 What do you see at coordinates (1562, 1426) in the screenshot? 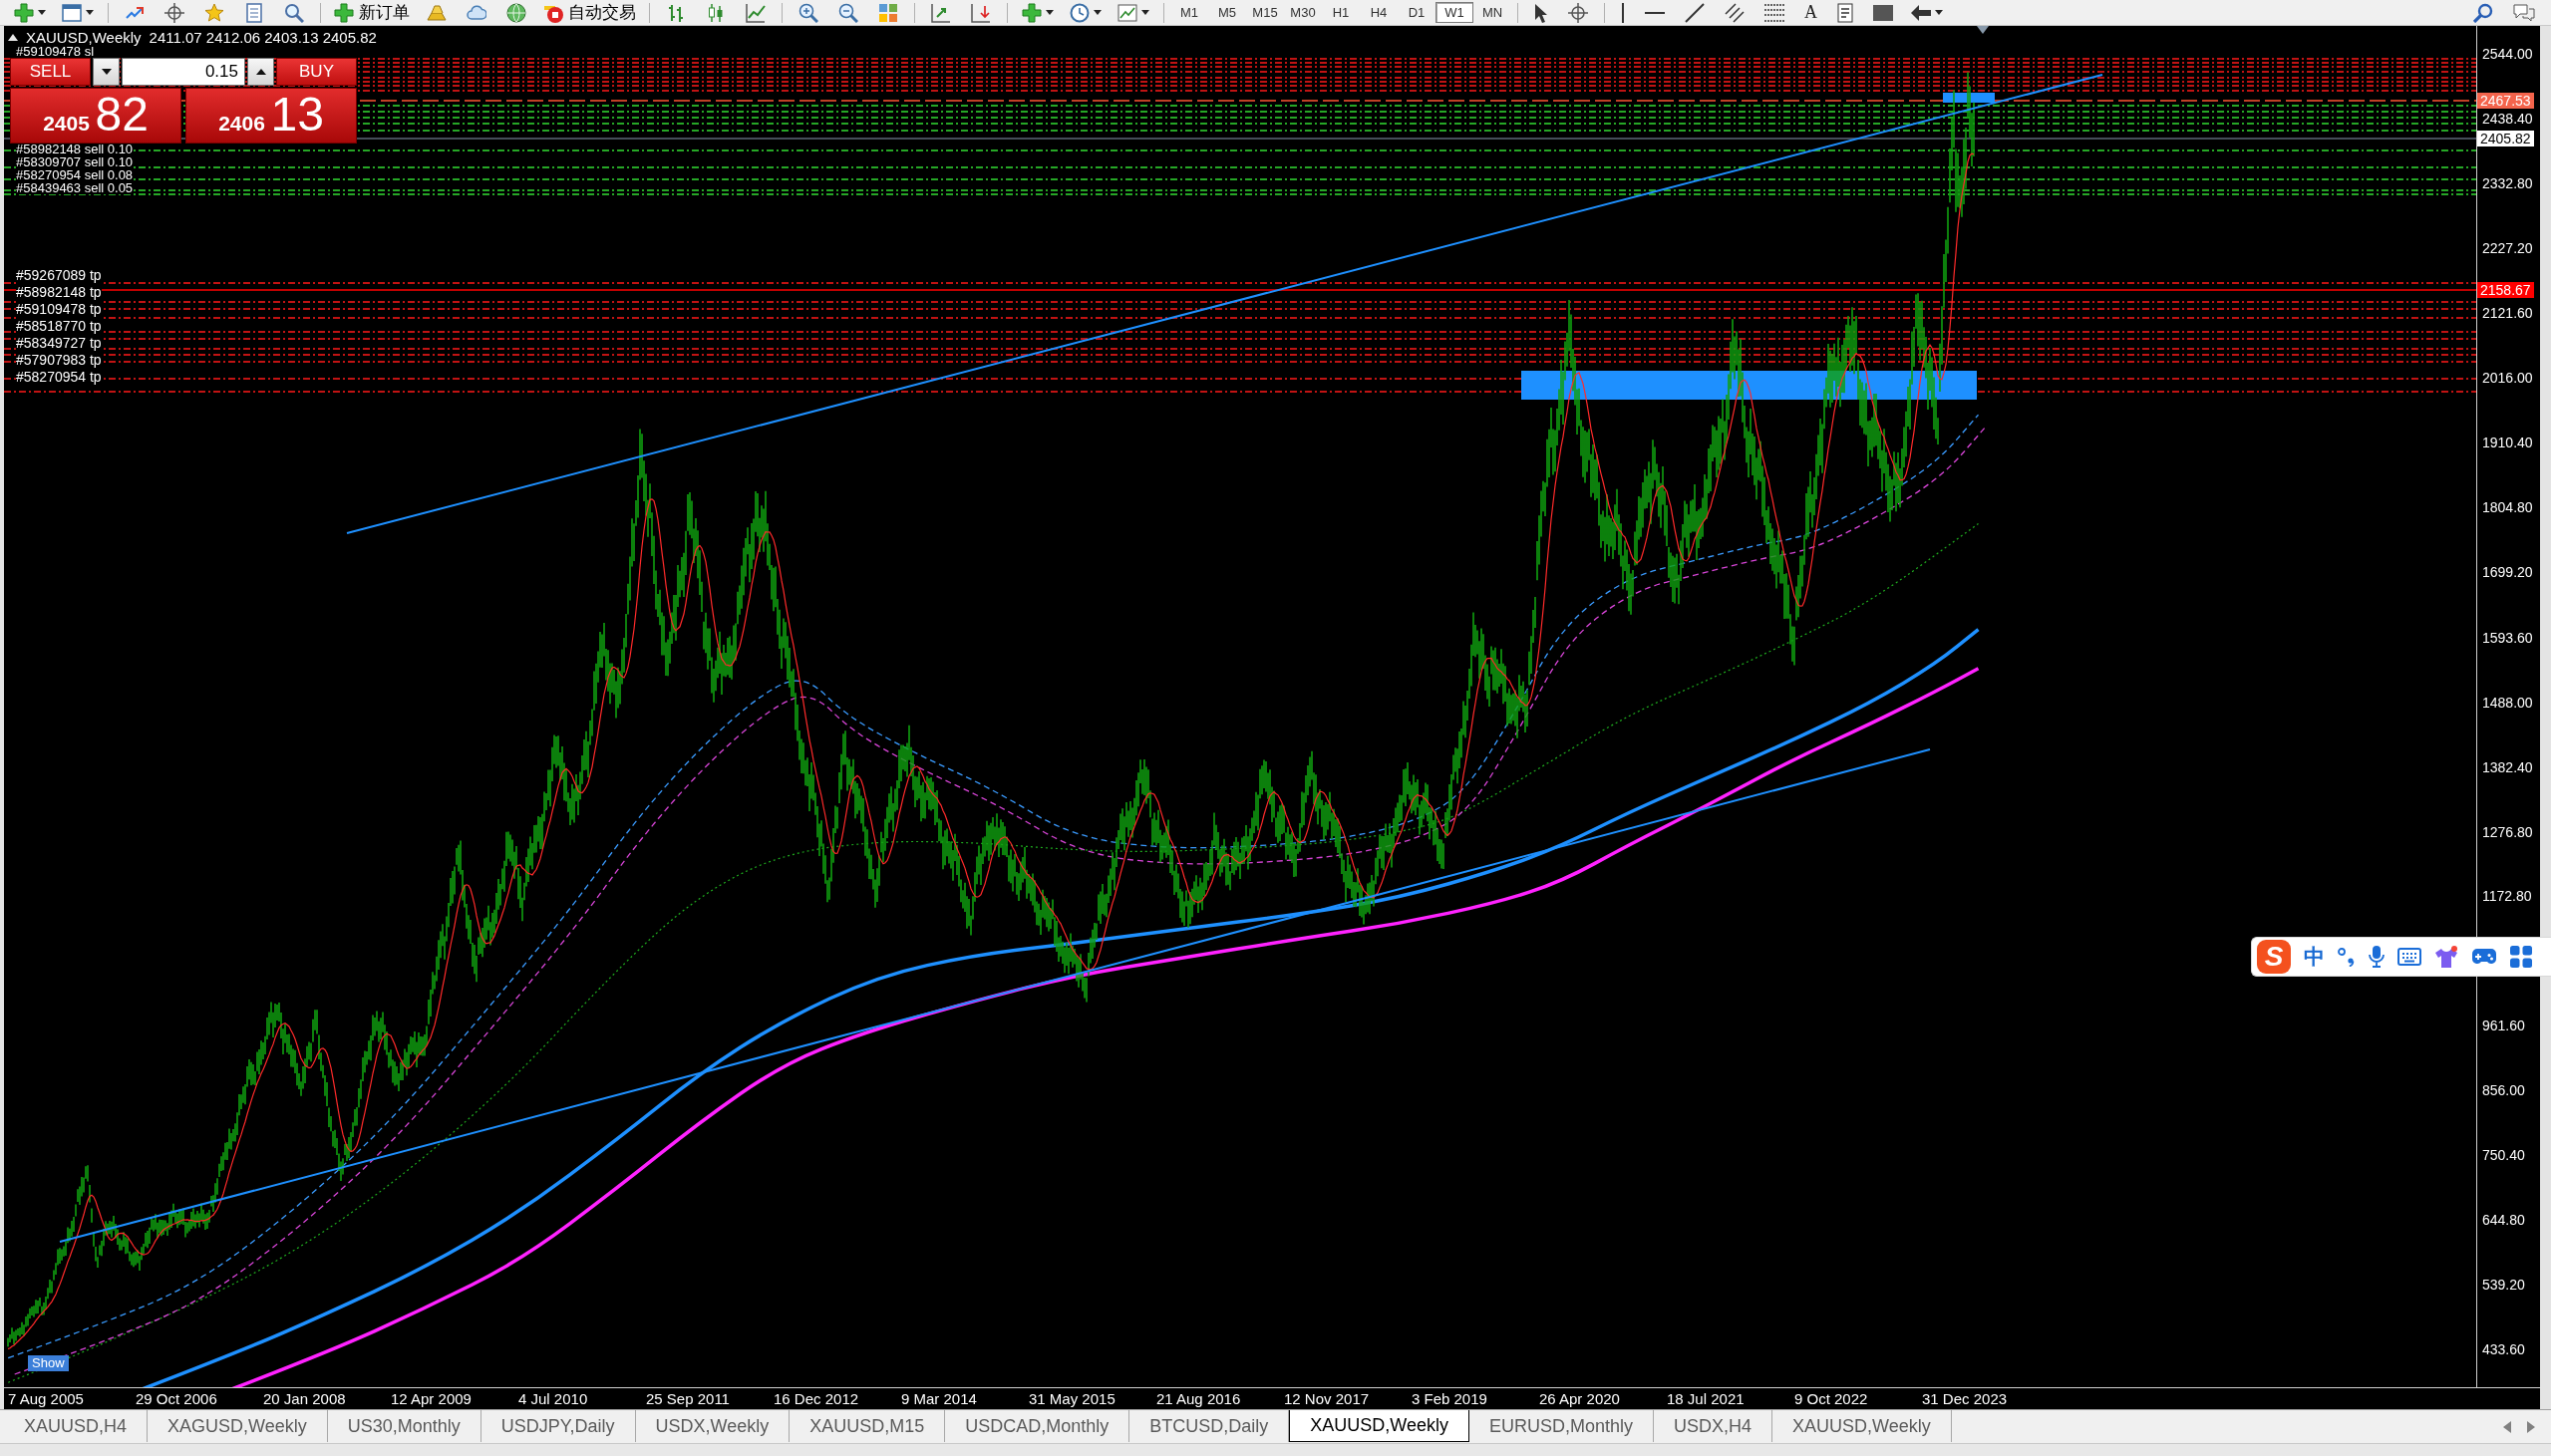
I see `chart-tab: EURUSD,Monthly` at bounding box center [1562, 1426].